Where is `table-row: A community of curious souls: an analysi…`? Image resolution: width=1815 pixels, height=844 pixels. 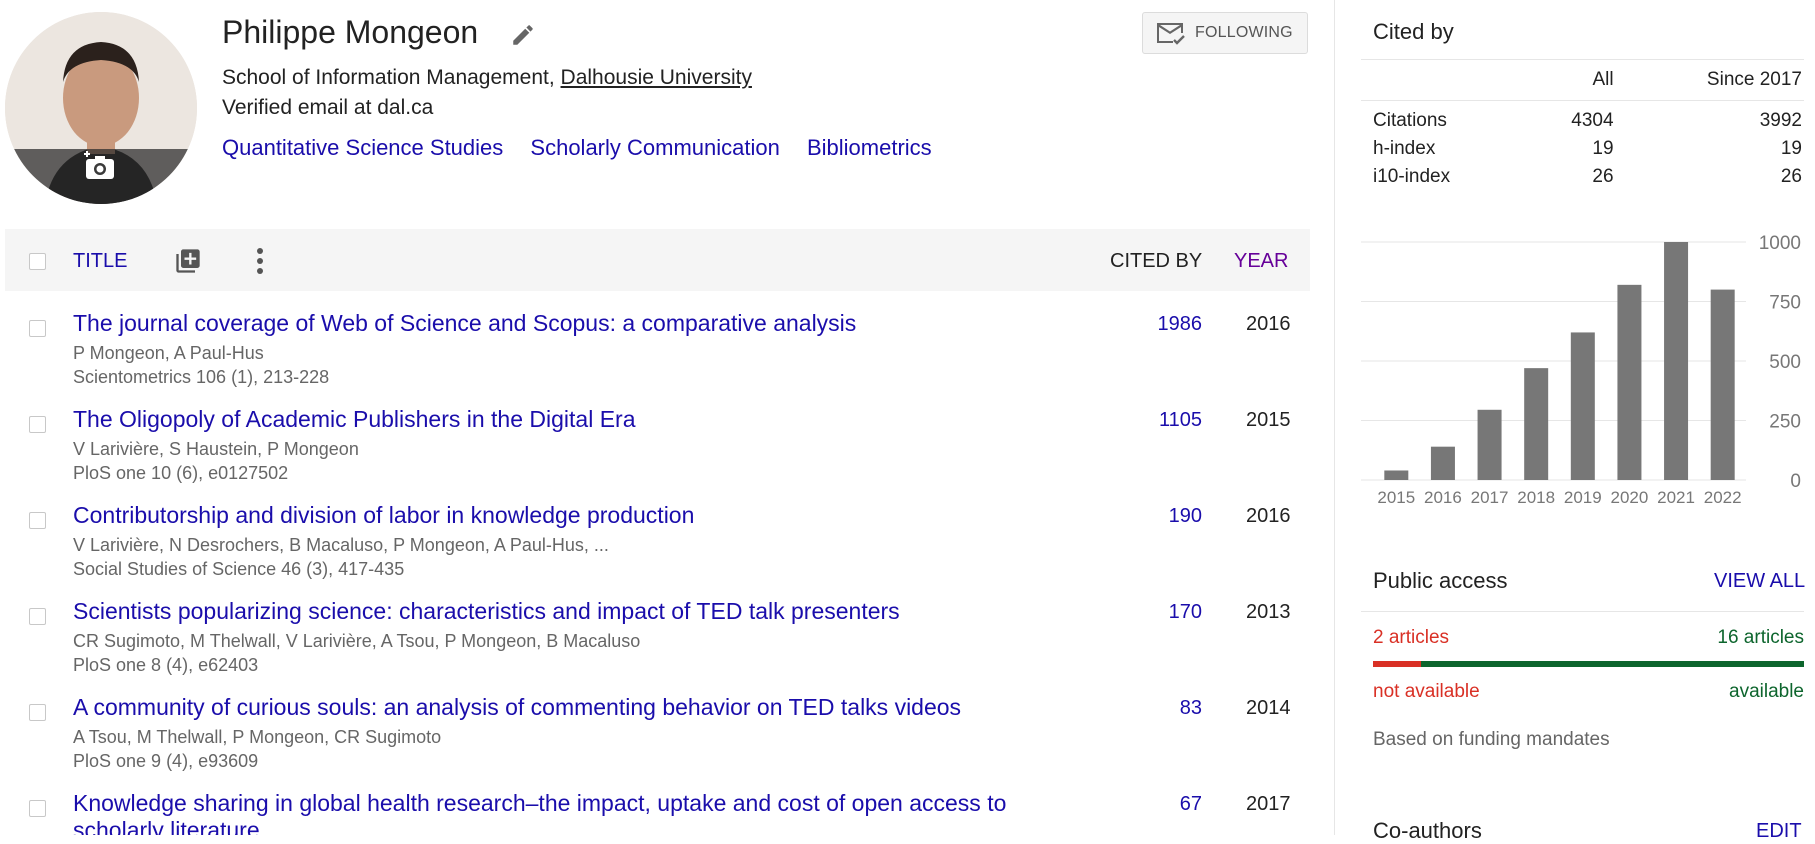 table-row: A community of curious souls: an analysi… is located at coordinates (655, 742).